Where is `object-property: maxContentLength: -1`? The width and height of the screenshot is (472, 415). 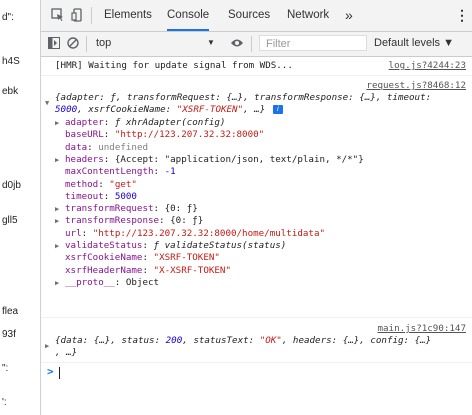
object-property: maxContentLength: -1 is located at coordinates (115, 172).